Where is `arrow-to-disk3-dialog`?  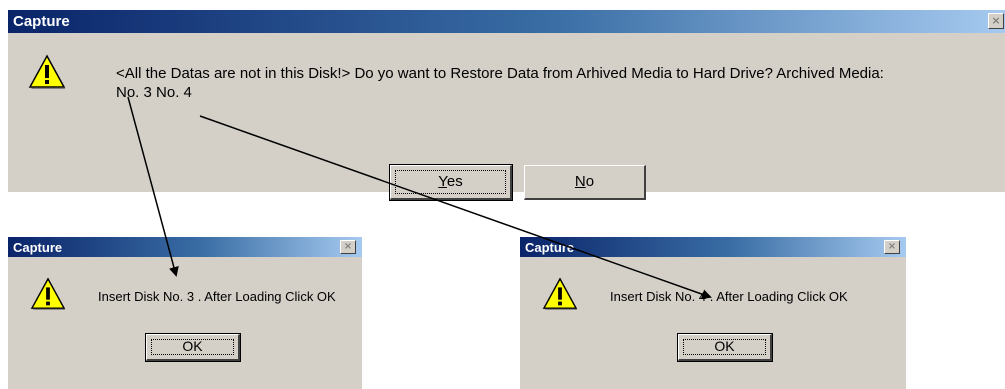
arrow-to-disk3-dialog is located at coordinates (153, 186).